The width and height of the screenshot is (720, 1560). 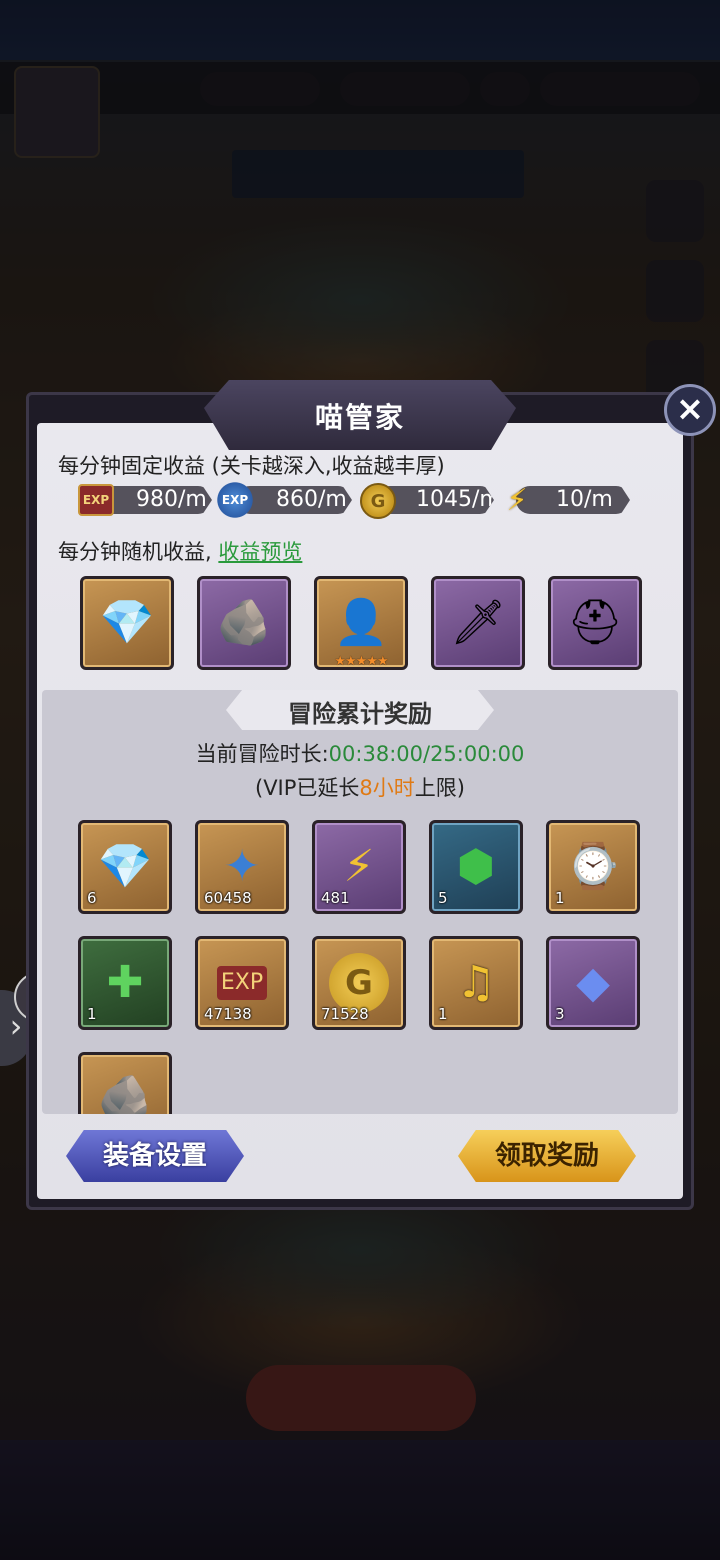 I want to click on reward-item: ⬢ 5, so click(x=476, y=867).